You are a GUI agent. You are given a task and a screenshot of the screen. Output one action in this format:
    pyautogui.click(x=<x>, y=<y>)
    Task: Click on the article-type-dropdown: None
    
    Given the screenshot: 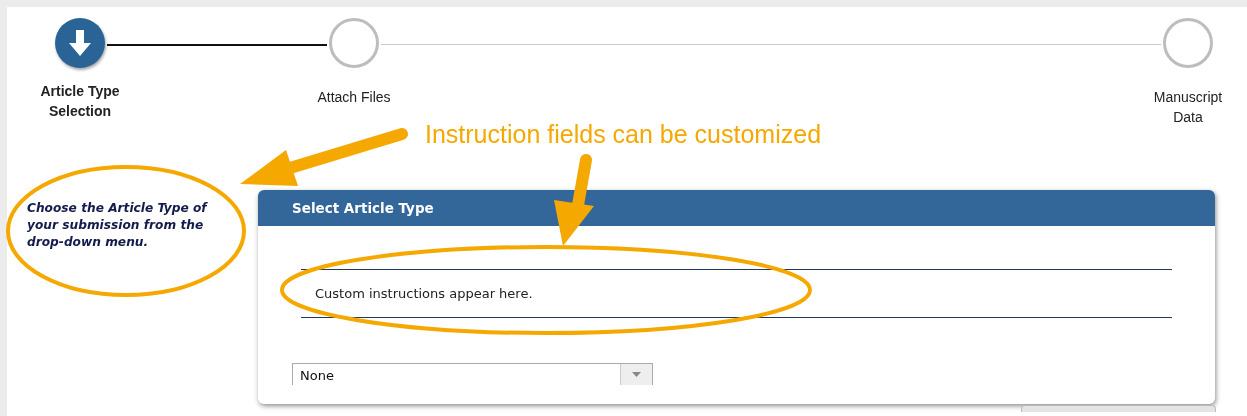 What is the action you would take?
    pyautogui.click(x=472, y=374)
    